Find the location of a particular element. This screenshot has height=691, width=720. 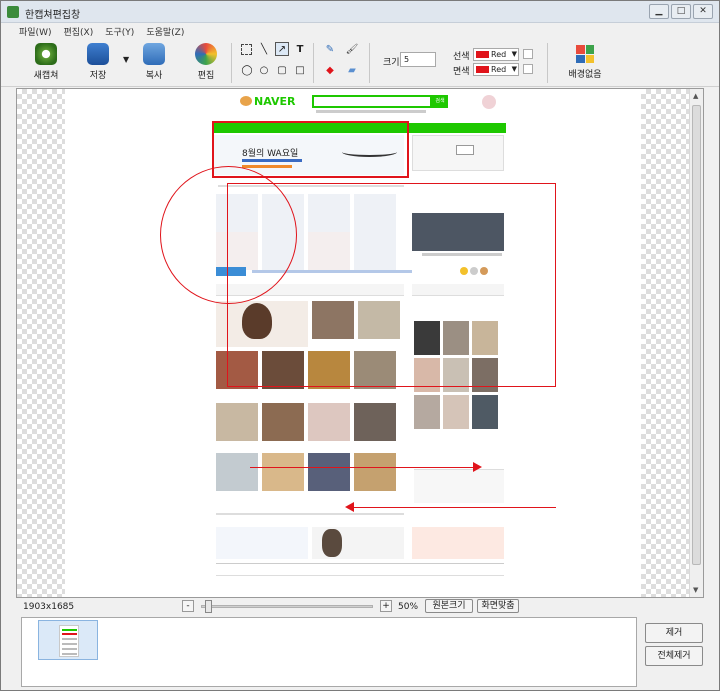

zoom-out-button: - is located at coordinates (188, 606).